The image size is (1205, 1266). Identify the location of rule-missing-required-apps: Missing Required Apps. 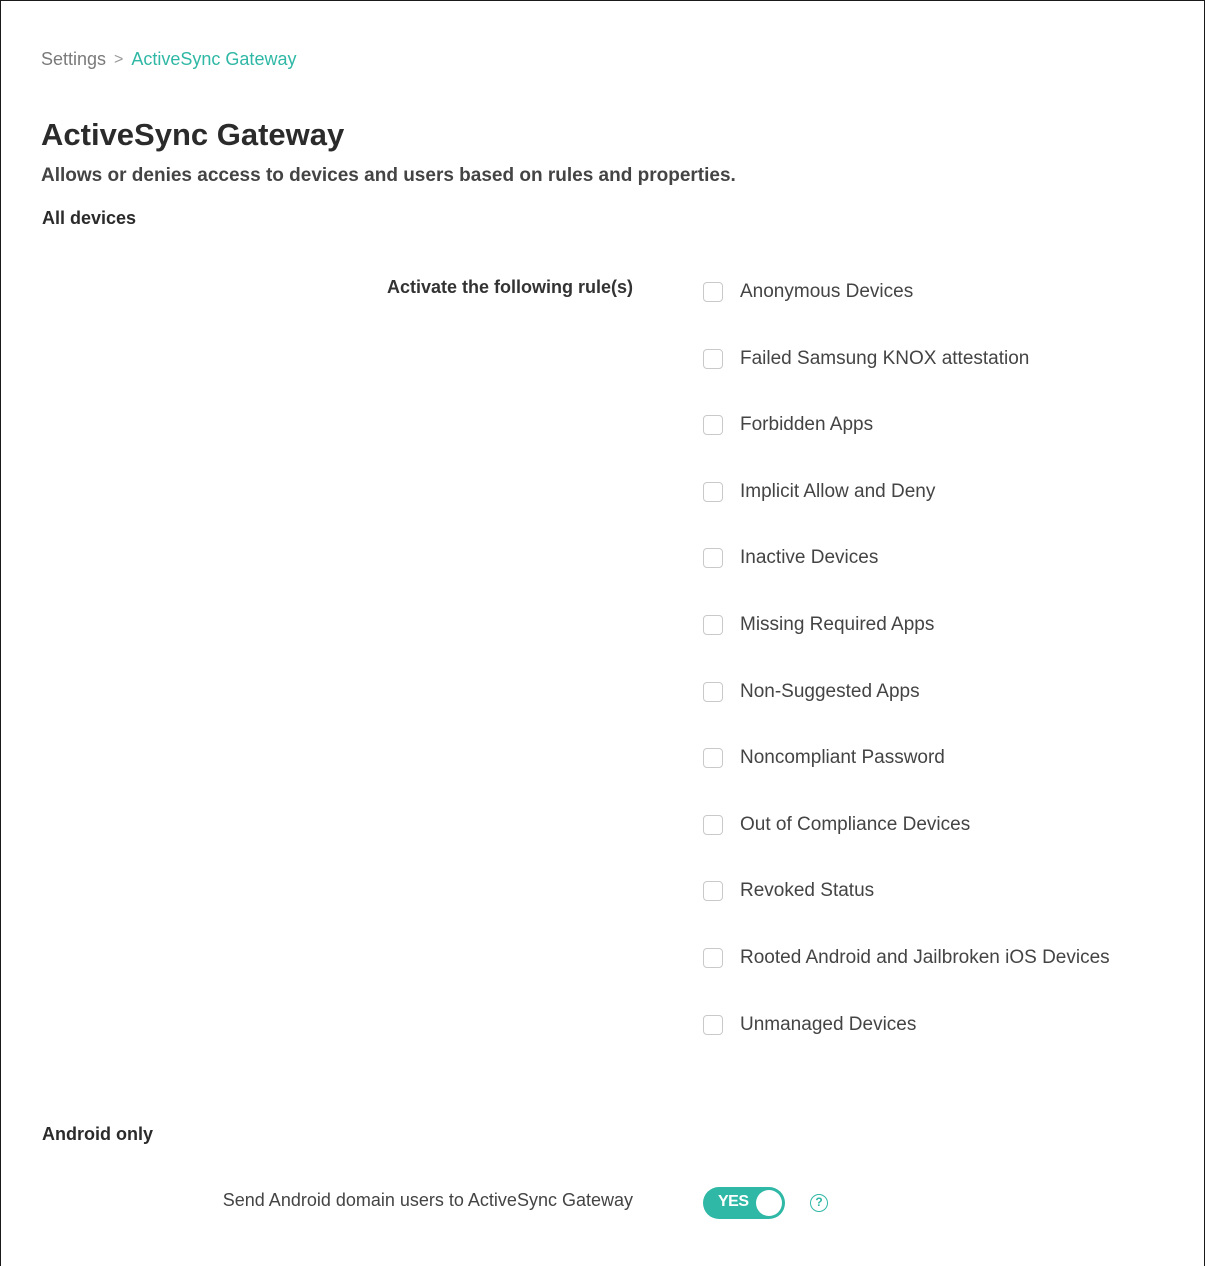
(906, 645).